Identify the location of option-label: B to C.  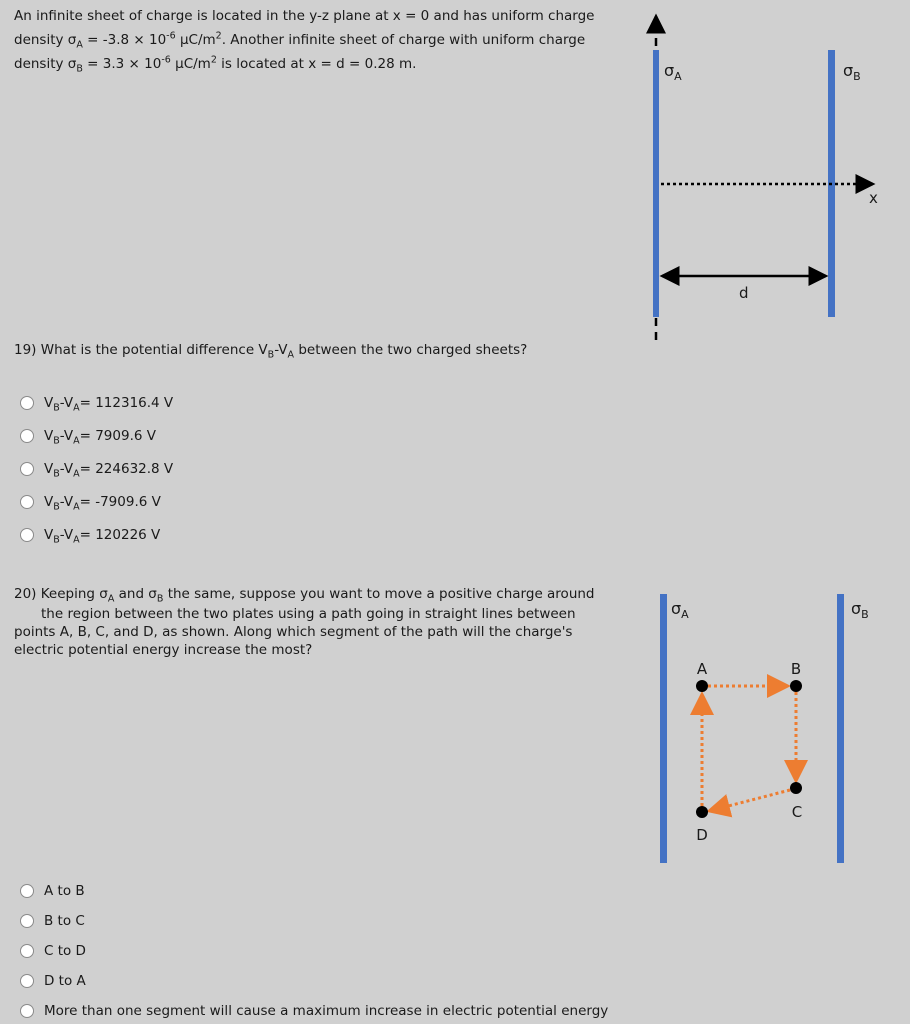
(64, 921).